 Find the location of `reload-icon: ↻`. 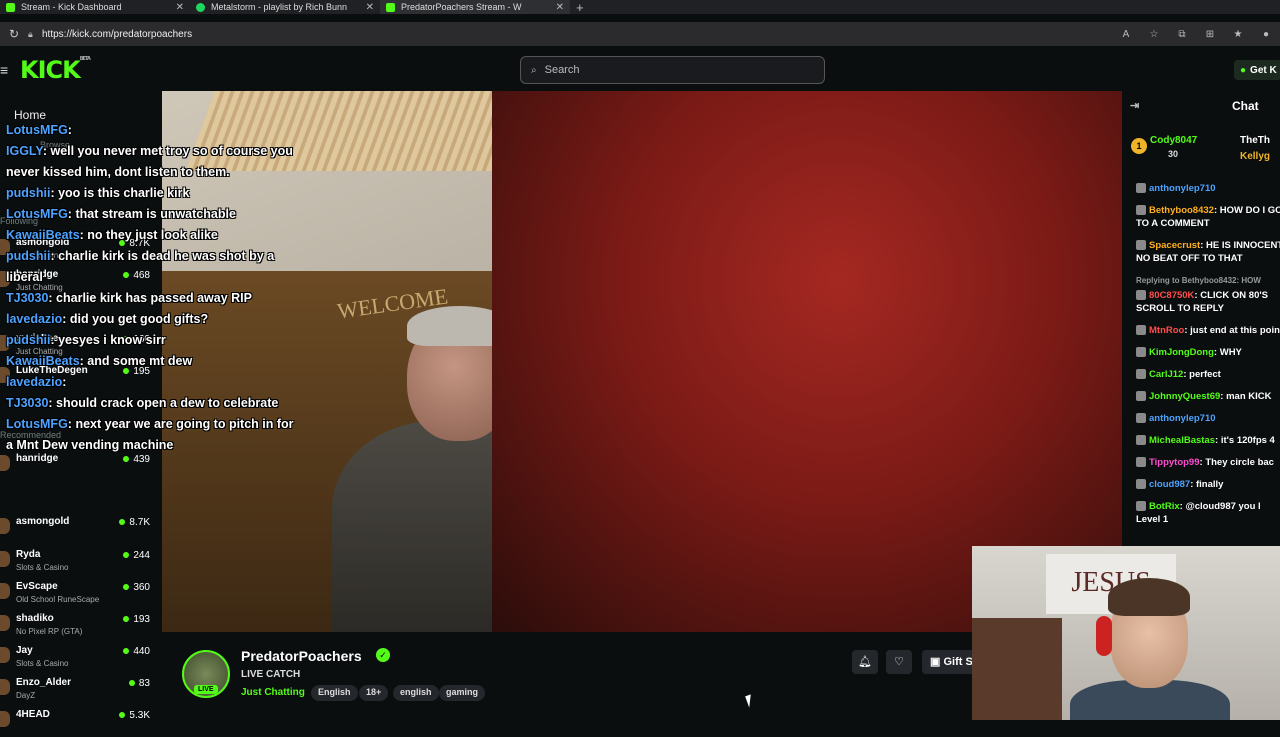

reload-icon: ↻ is located at coordinates (14, 34).